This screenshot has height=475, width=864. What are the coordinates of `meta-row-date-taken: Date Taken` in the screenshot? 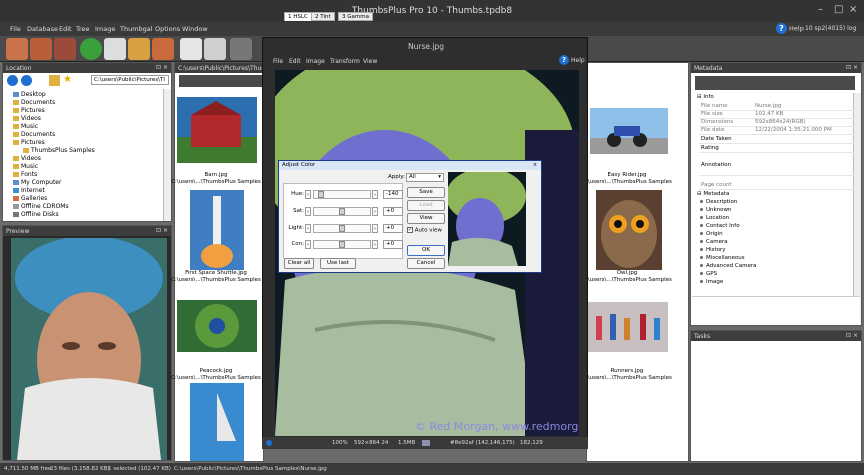 It's located at (776, 140).